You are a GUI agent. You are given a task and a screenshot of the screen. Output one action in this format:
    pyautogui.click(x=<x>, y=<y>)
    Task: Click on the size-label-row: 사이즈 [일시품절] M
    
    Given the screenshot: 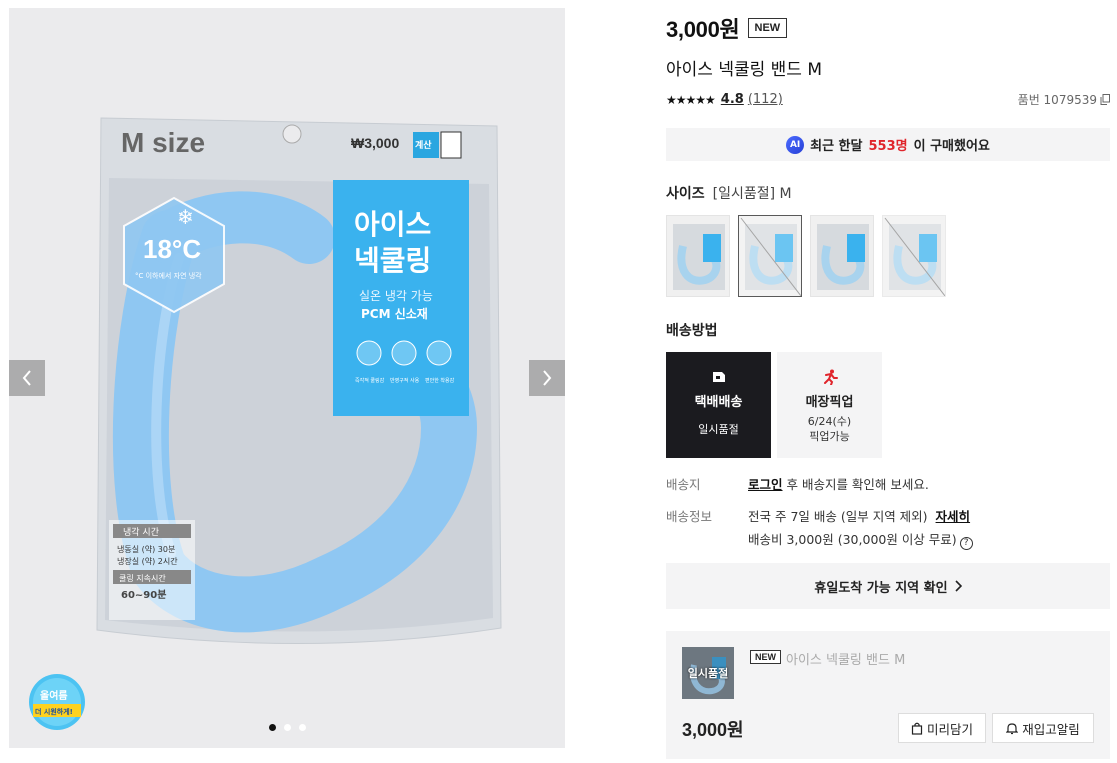 What is the action you would take?
    pyautogui.click(x=729, y=193)
    